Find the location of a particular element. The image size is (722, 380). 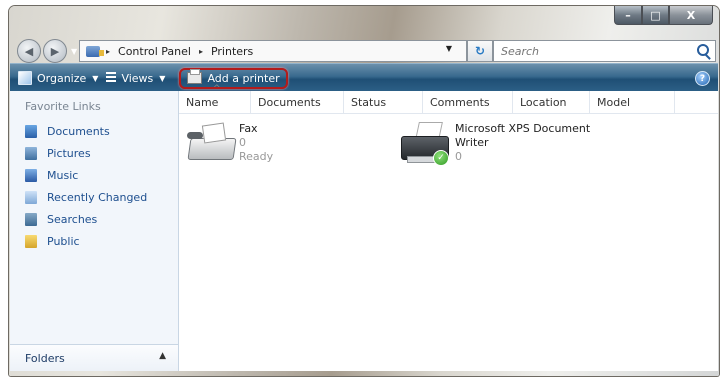

sidebar-item-label: Recently Changed is located at coordinates (97, 197).